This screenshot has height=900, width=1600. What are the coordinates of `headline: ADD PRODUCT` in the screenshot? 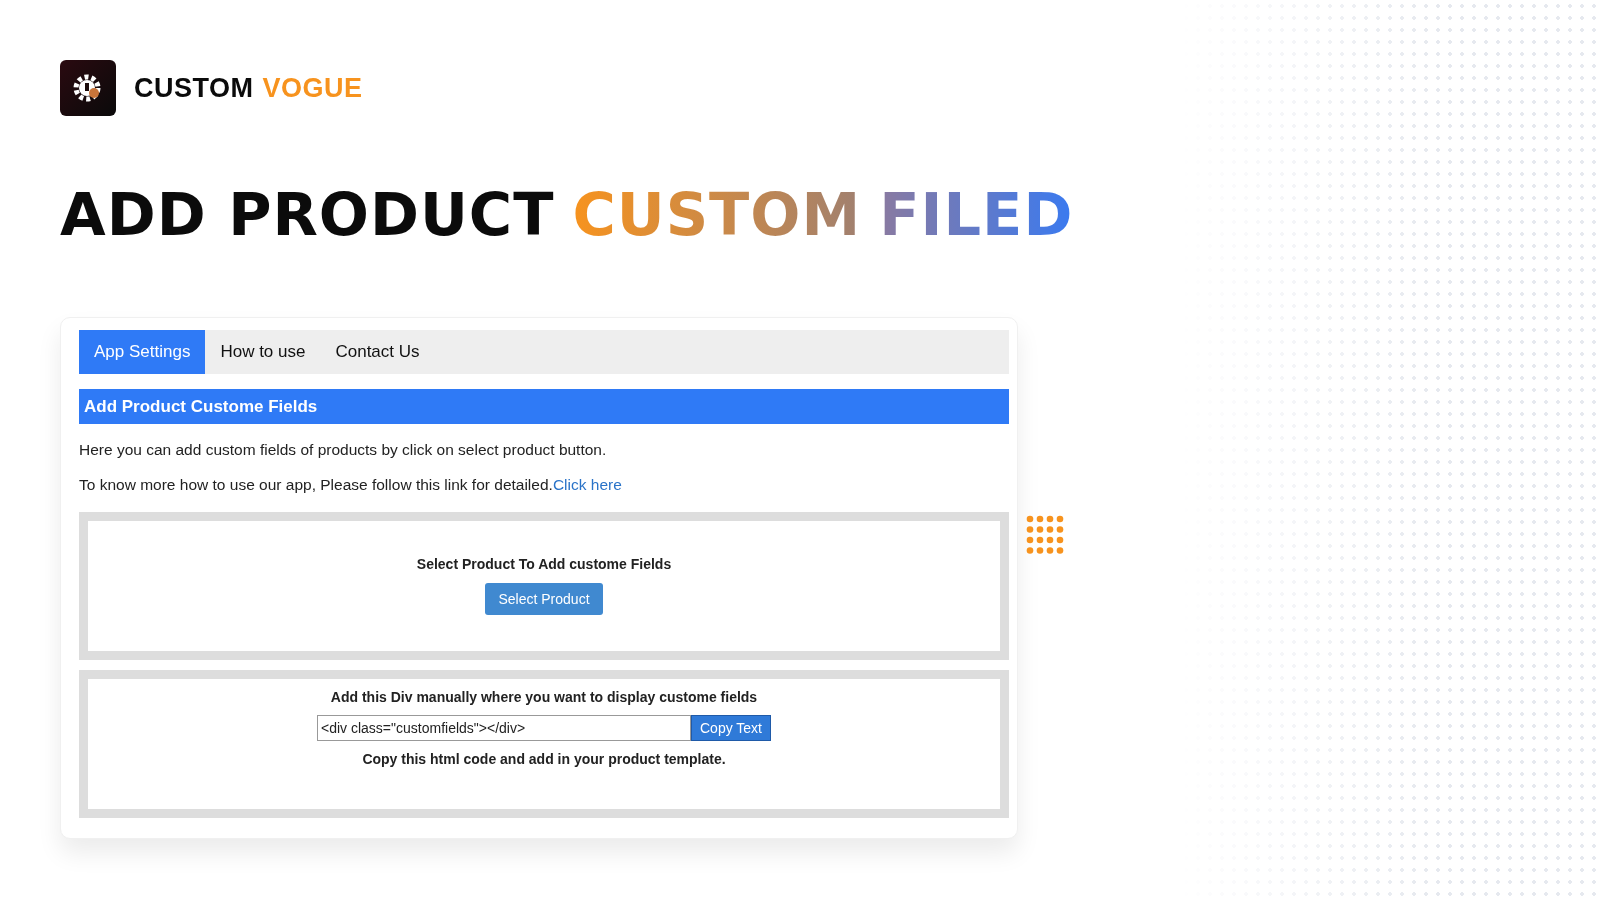 It's located at (307, 214).